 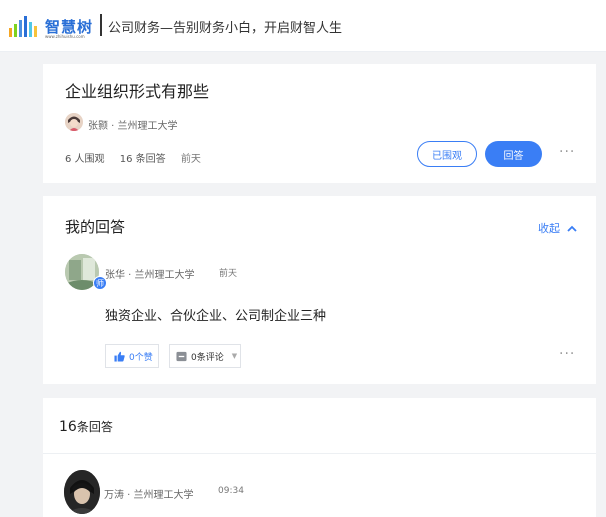 I want to click on chevron-up-icon, so click(x=571, y=228).